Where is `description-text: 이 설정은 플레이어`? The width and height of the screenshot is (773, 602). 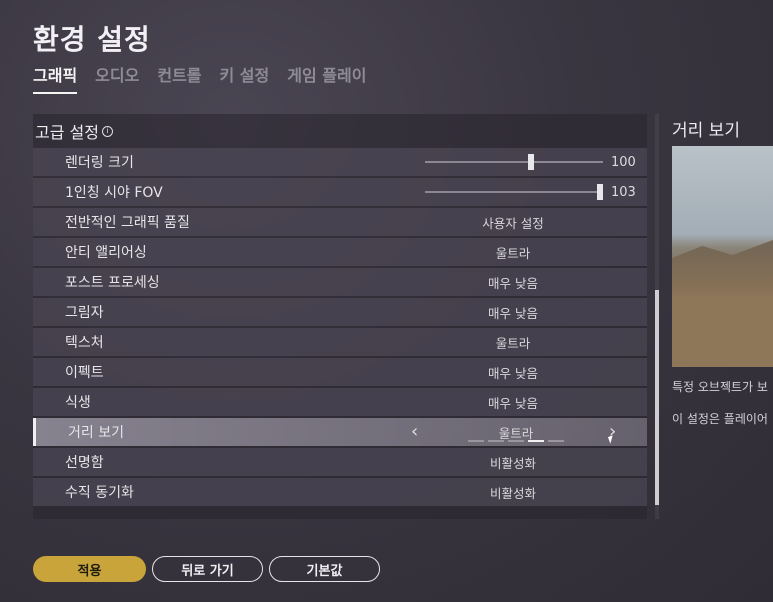
description-text: 이 설정은 플레이어 is located at coordinates (720, 419).